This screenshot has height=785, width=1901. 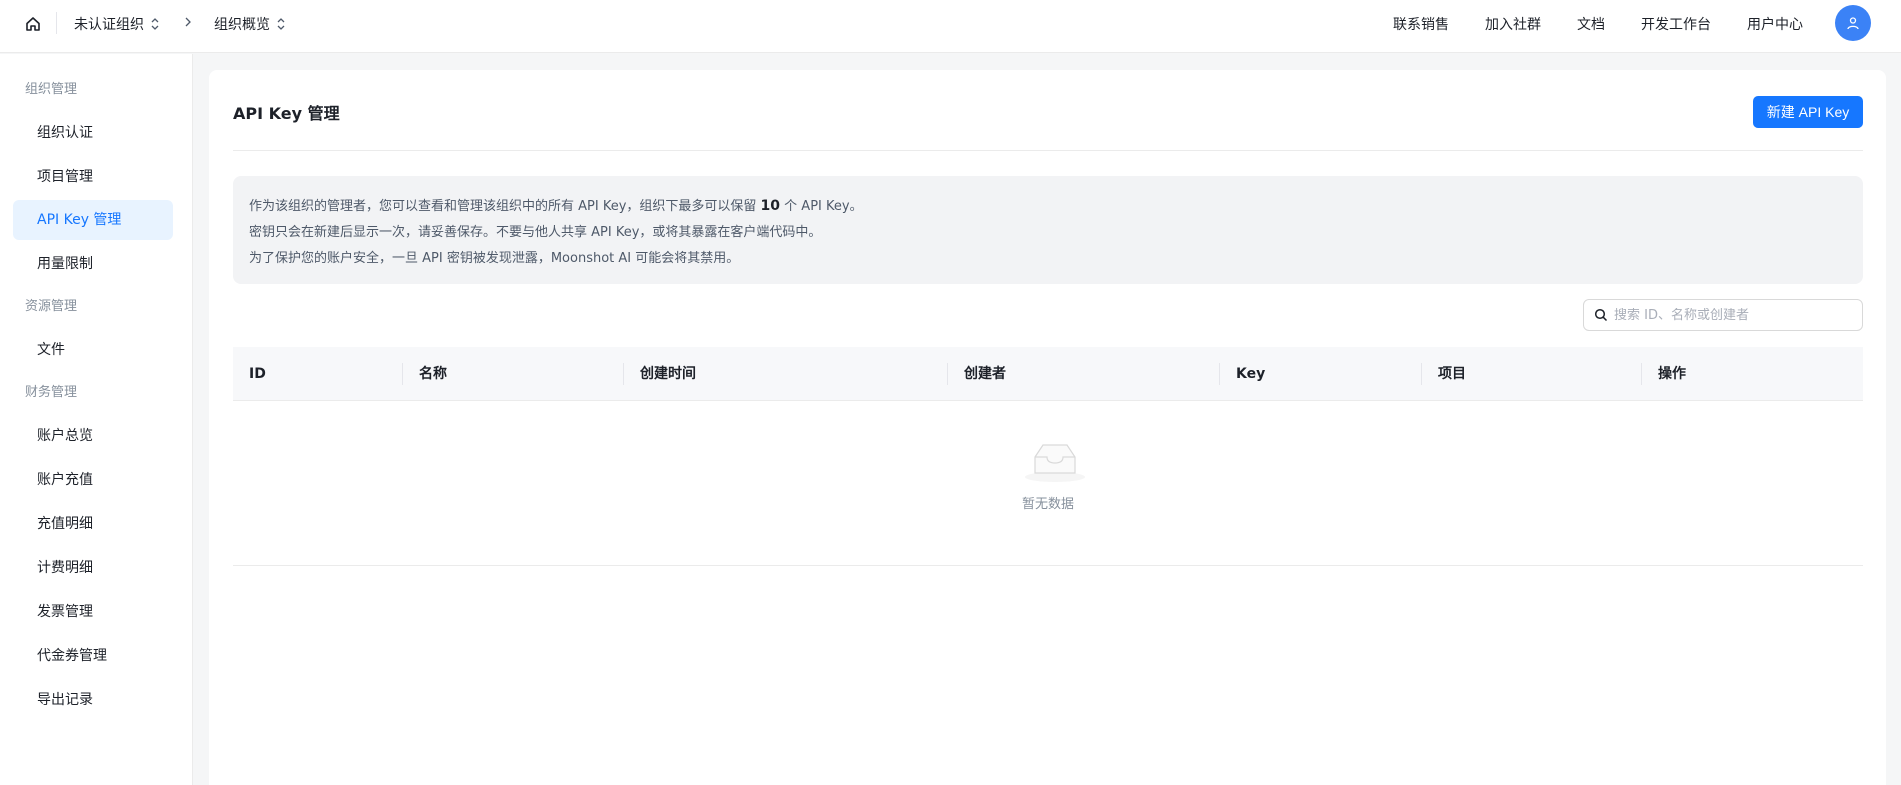 I want to click on sidebar-item-org-verification: 组织认证, so click(x=93, y=133).